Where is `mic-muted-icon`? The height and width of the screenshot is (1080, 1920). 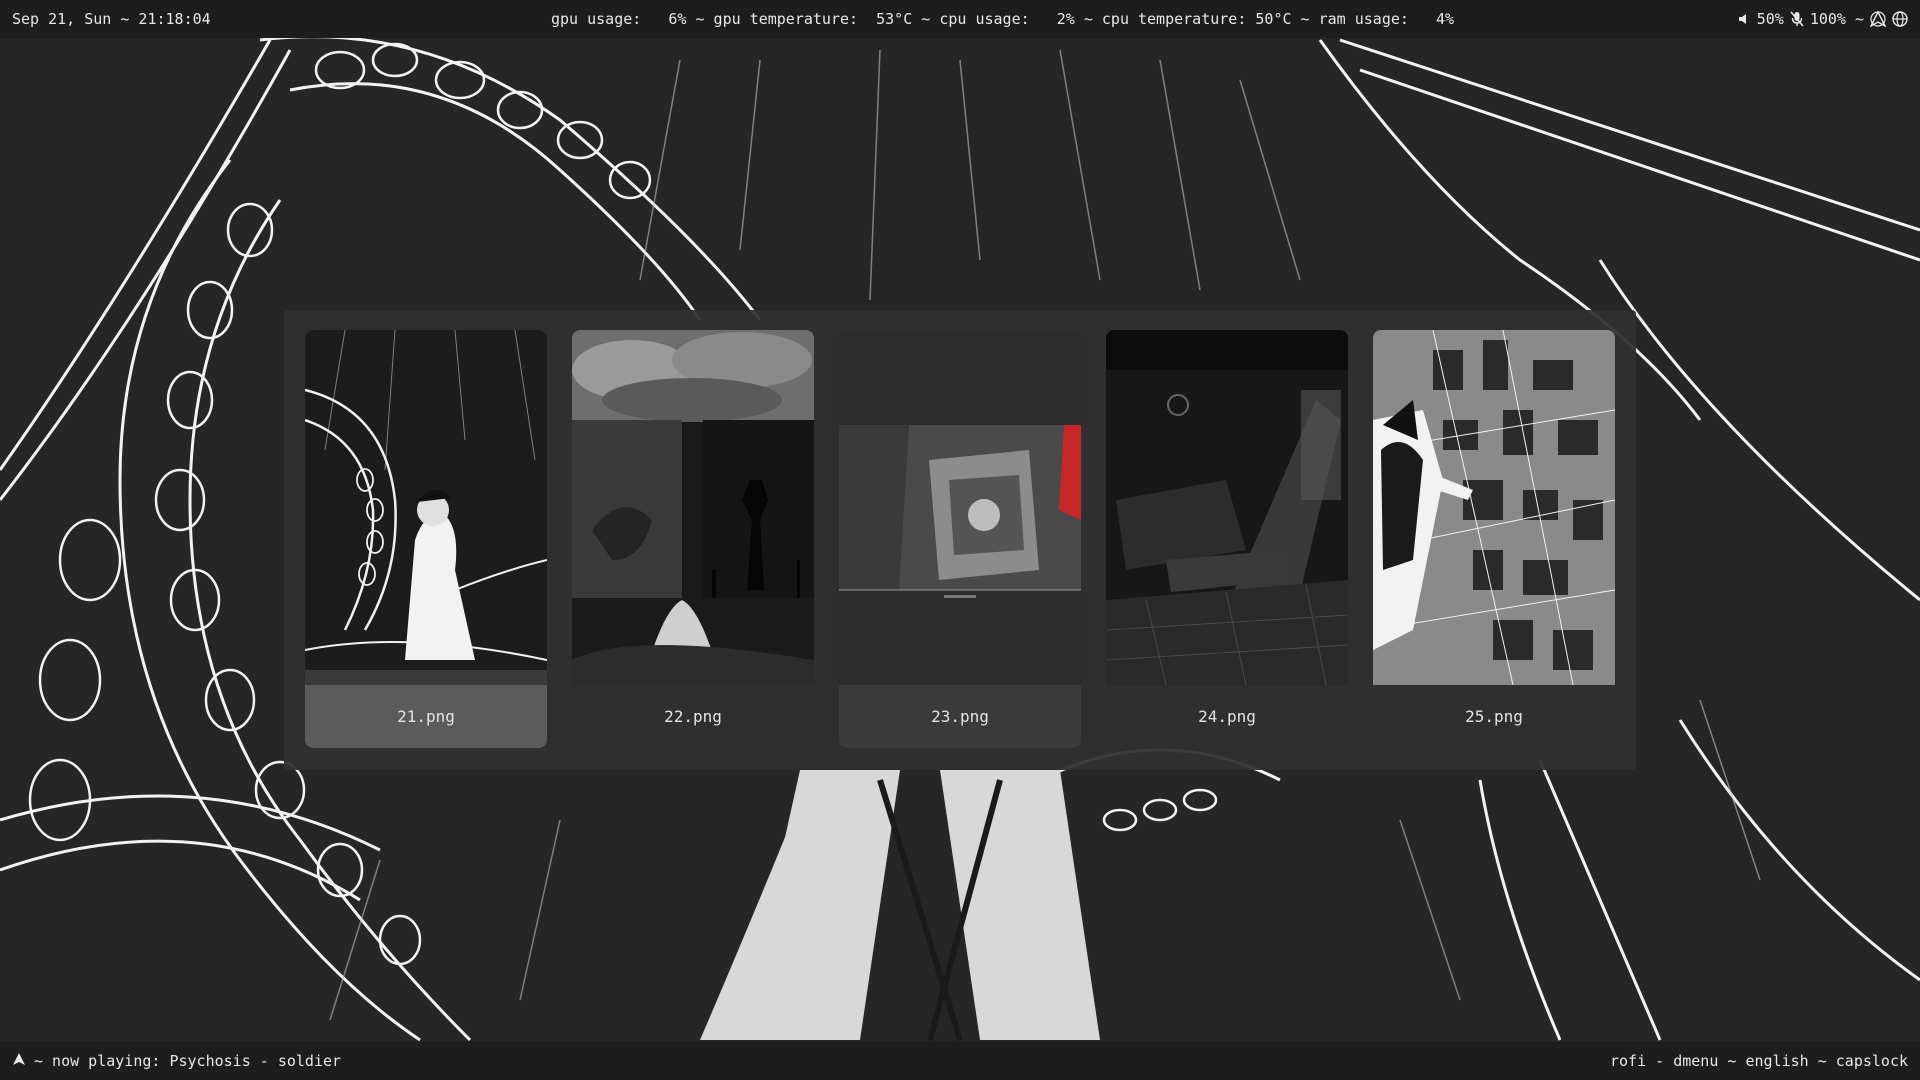
mic-muted-icon is located at coordinates (1797, 19).